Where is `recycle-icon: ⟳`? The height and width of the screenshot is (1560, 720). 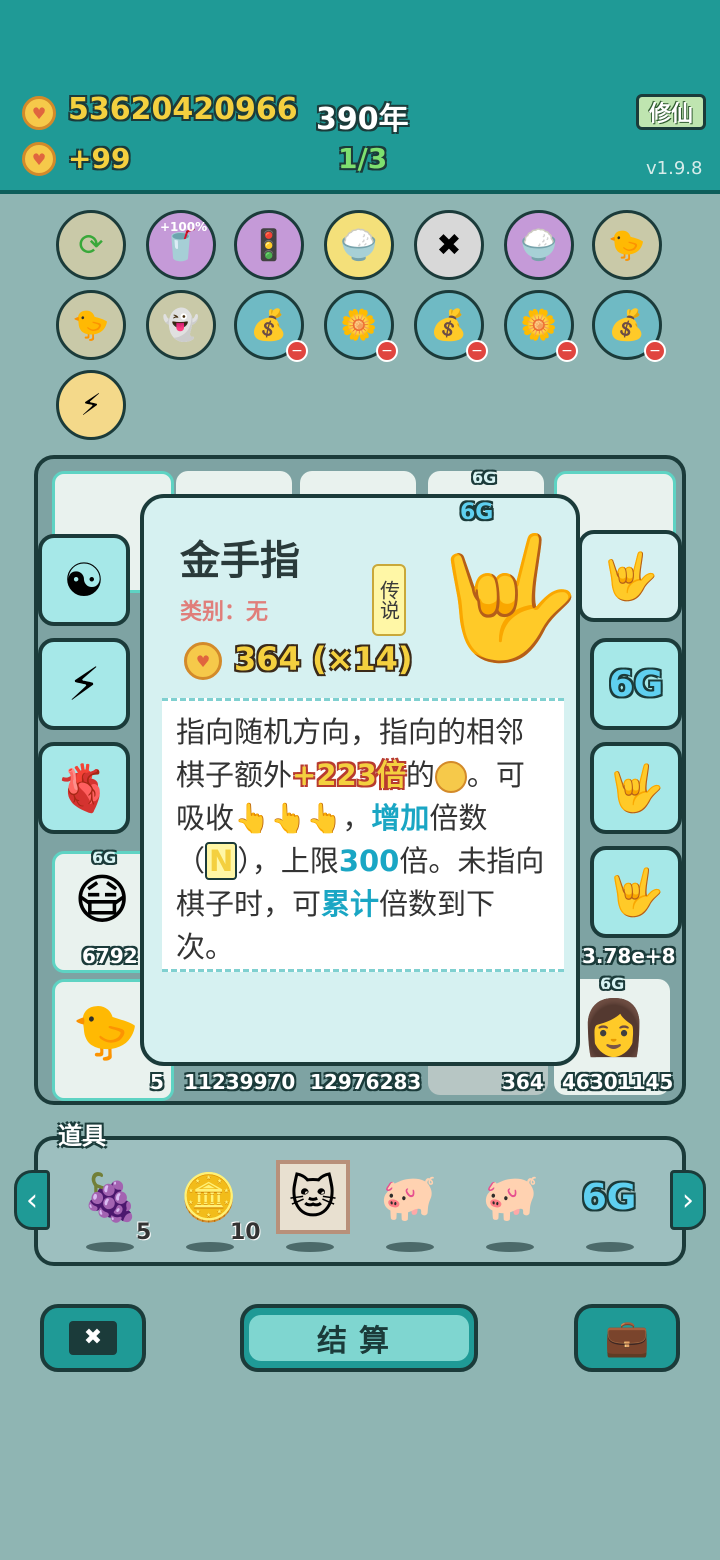 recycle-icon: ⟳ is located at coordinates (91, 245).